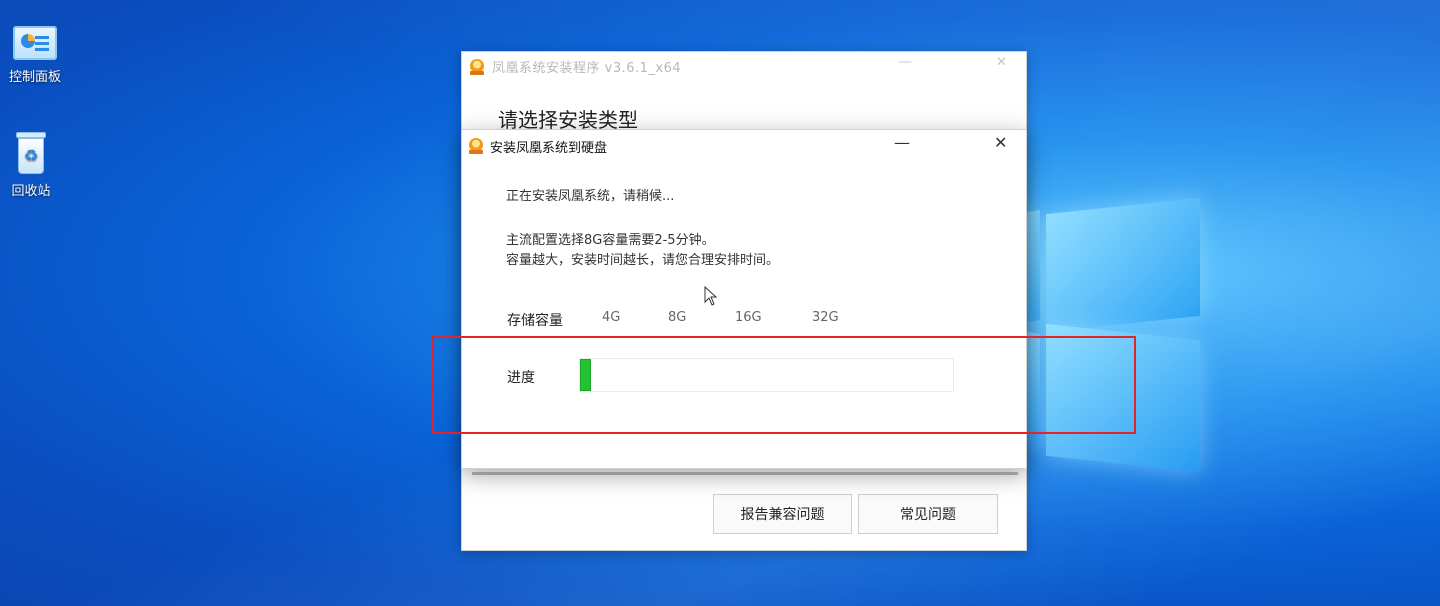  What do you see at coordinates (782, 514) in the screenshot?
I see `report-compat-button: 报告兼容问题` at bounding box center [782, 514].